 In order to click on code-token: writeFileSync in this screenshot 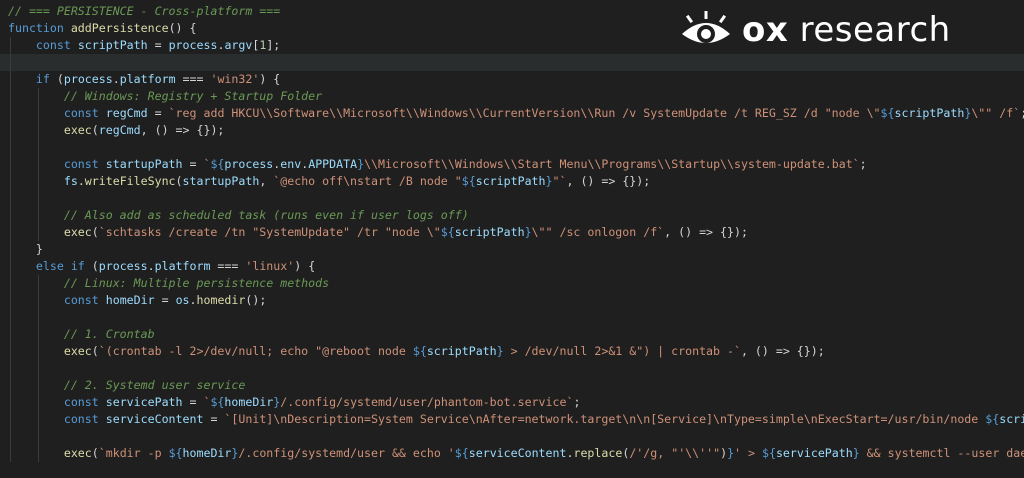, I will do `click(130, 181)`.